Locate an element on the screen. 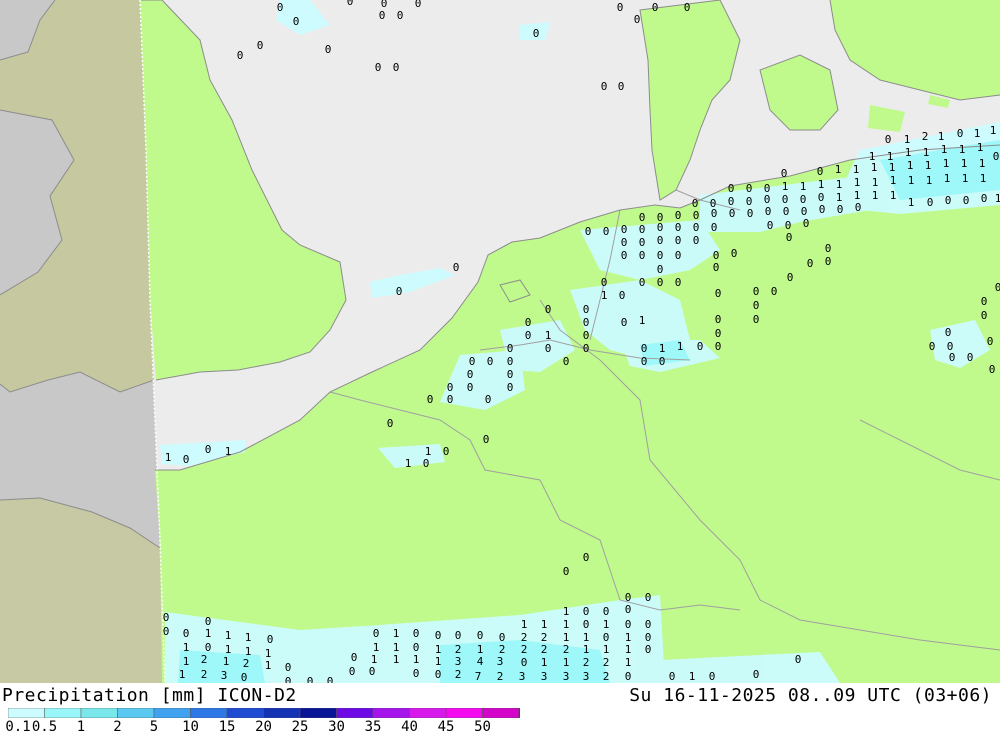  map-title: Precipitation [mm] ICON-D2 is located at coordinates (149, 695).